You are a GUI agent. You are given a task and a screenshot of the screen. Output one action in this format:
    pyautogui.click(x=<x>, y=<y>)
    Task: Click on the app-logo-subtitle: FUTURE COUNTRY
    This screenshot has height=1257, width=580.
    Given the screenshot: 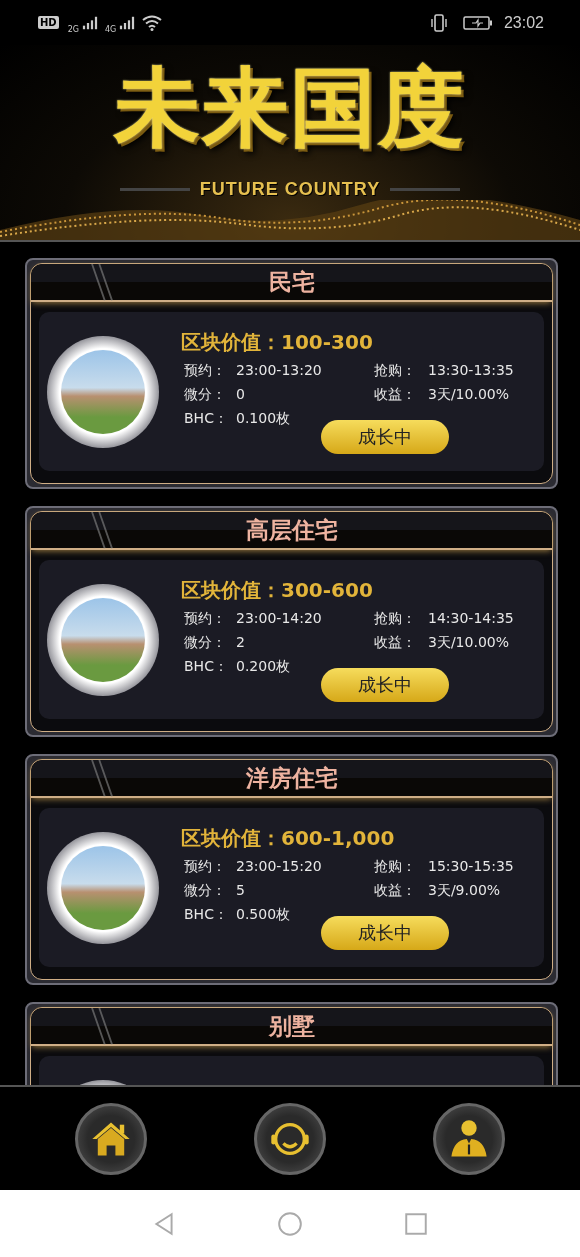 What is the action you would take?
    pyautogui.click(x=290, y=189)
    